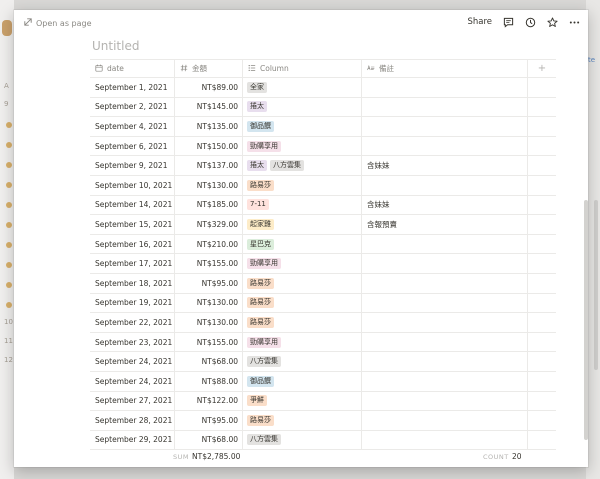  I want to click on date-cell: September 1, 2021, so click(132, 87).